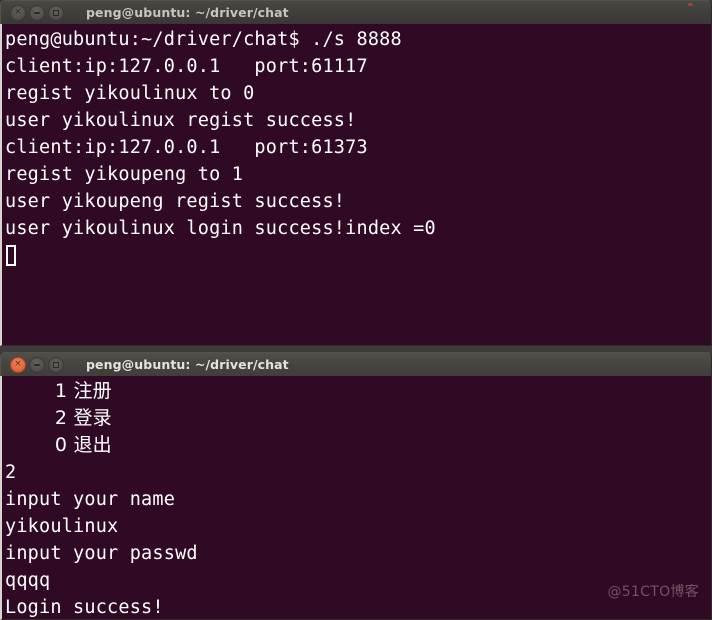 The height and width of the screenshot is (620, 712). I want to click on menu-option-exit: 0 退出, so click(58, 445).